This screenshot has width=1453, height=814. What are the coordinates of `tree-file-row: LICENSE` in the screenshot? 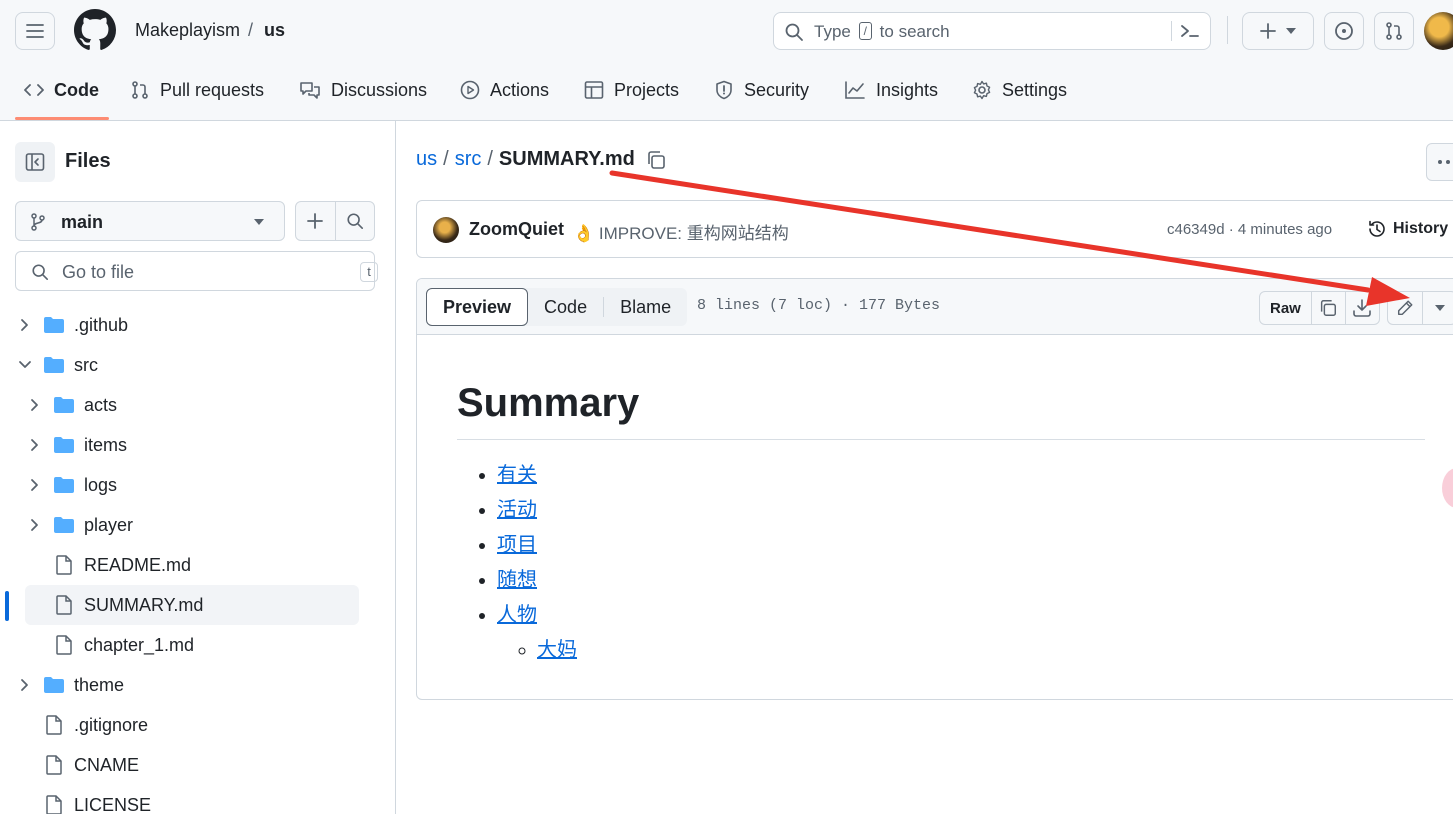 It's located at (190, 799).